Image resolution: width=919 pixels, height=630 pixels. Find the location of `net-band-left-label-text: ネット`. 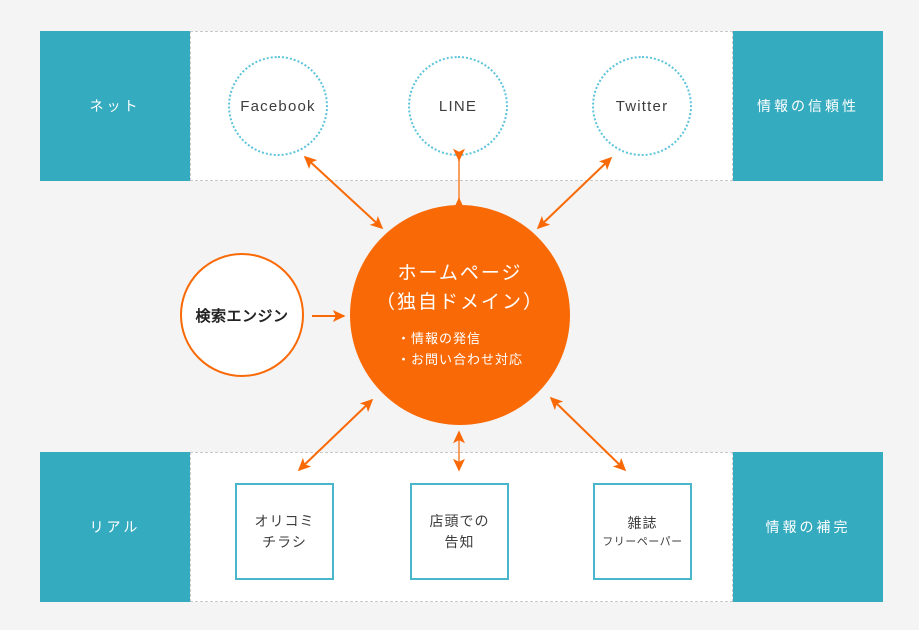

net-band-left-label-text: ネット is located at coordinates (115, 106).